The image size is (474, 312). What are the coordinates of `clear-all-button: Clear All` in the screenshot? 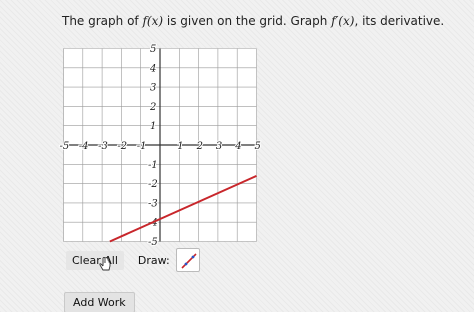 It's located at (95, 260).